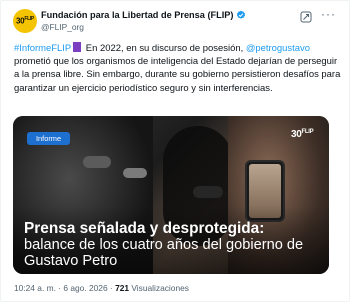 The height and width of the screenshot is (302, 350). I want to click on image-headline: Prensa señalada y desprotegida:, so click(144, 228).